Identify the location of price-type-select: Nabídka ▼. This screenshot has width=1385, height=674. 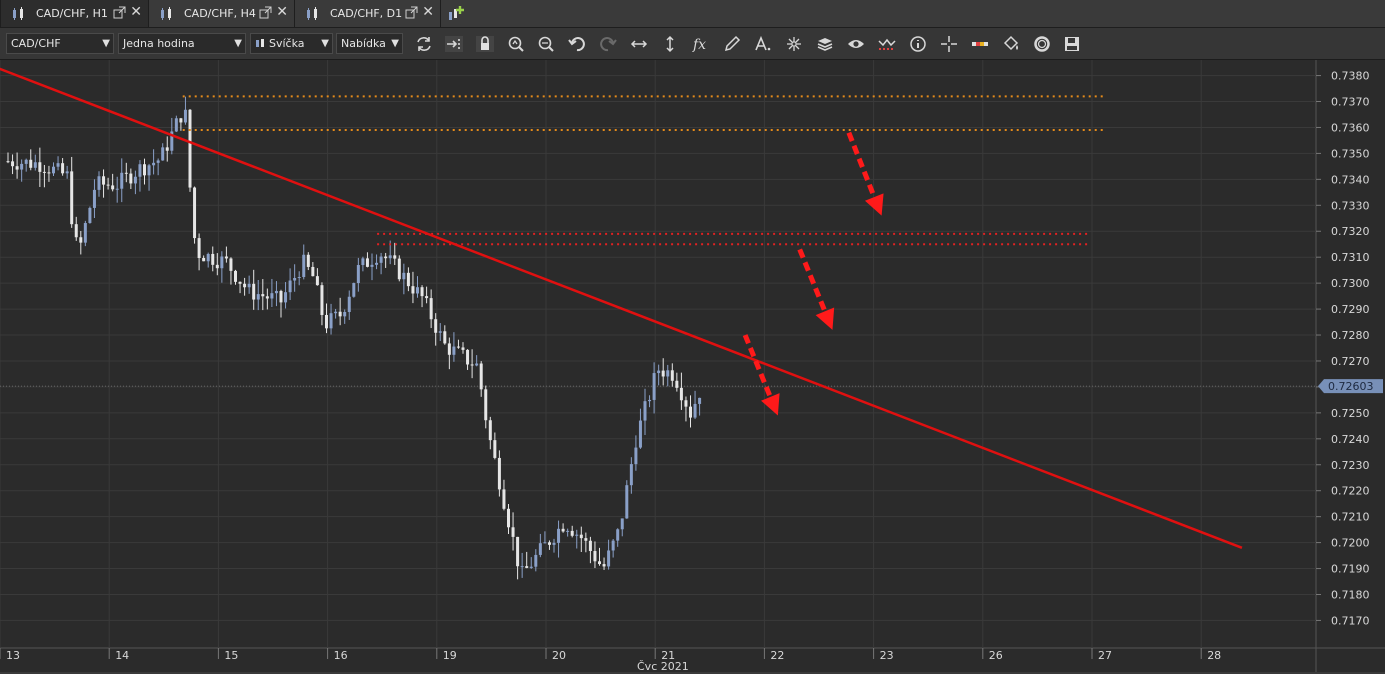
(369, 43).